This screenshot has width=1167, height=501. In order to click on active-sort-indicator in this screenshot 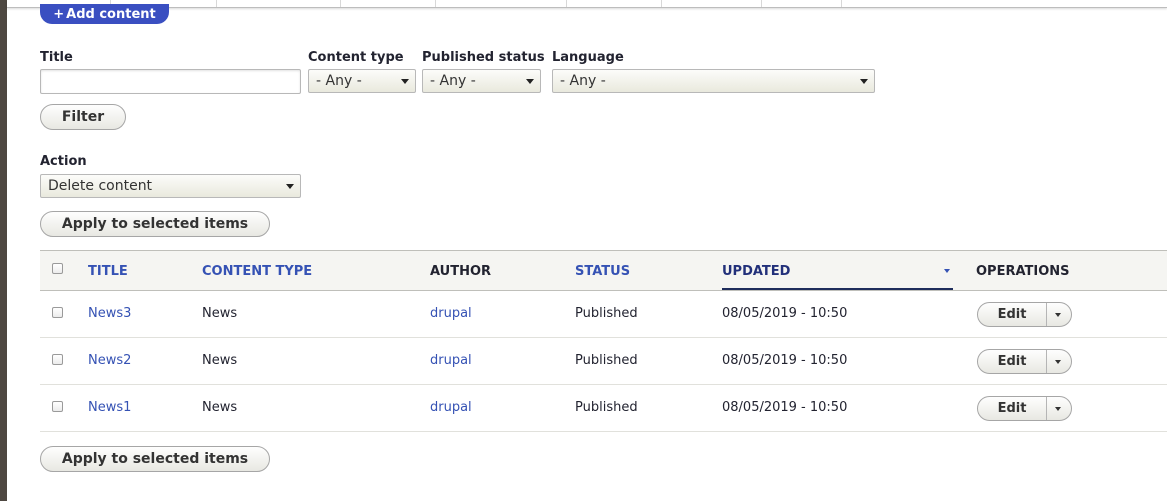, I will do `click(837, 289)`.